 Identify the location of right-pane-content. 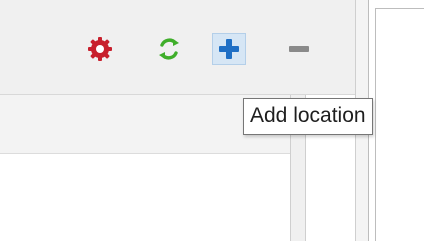
(399, 124).